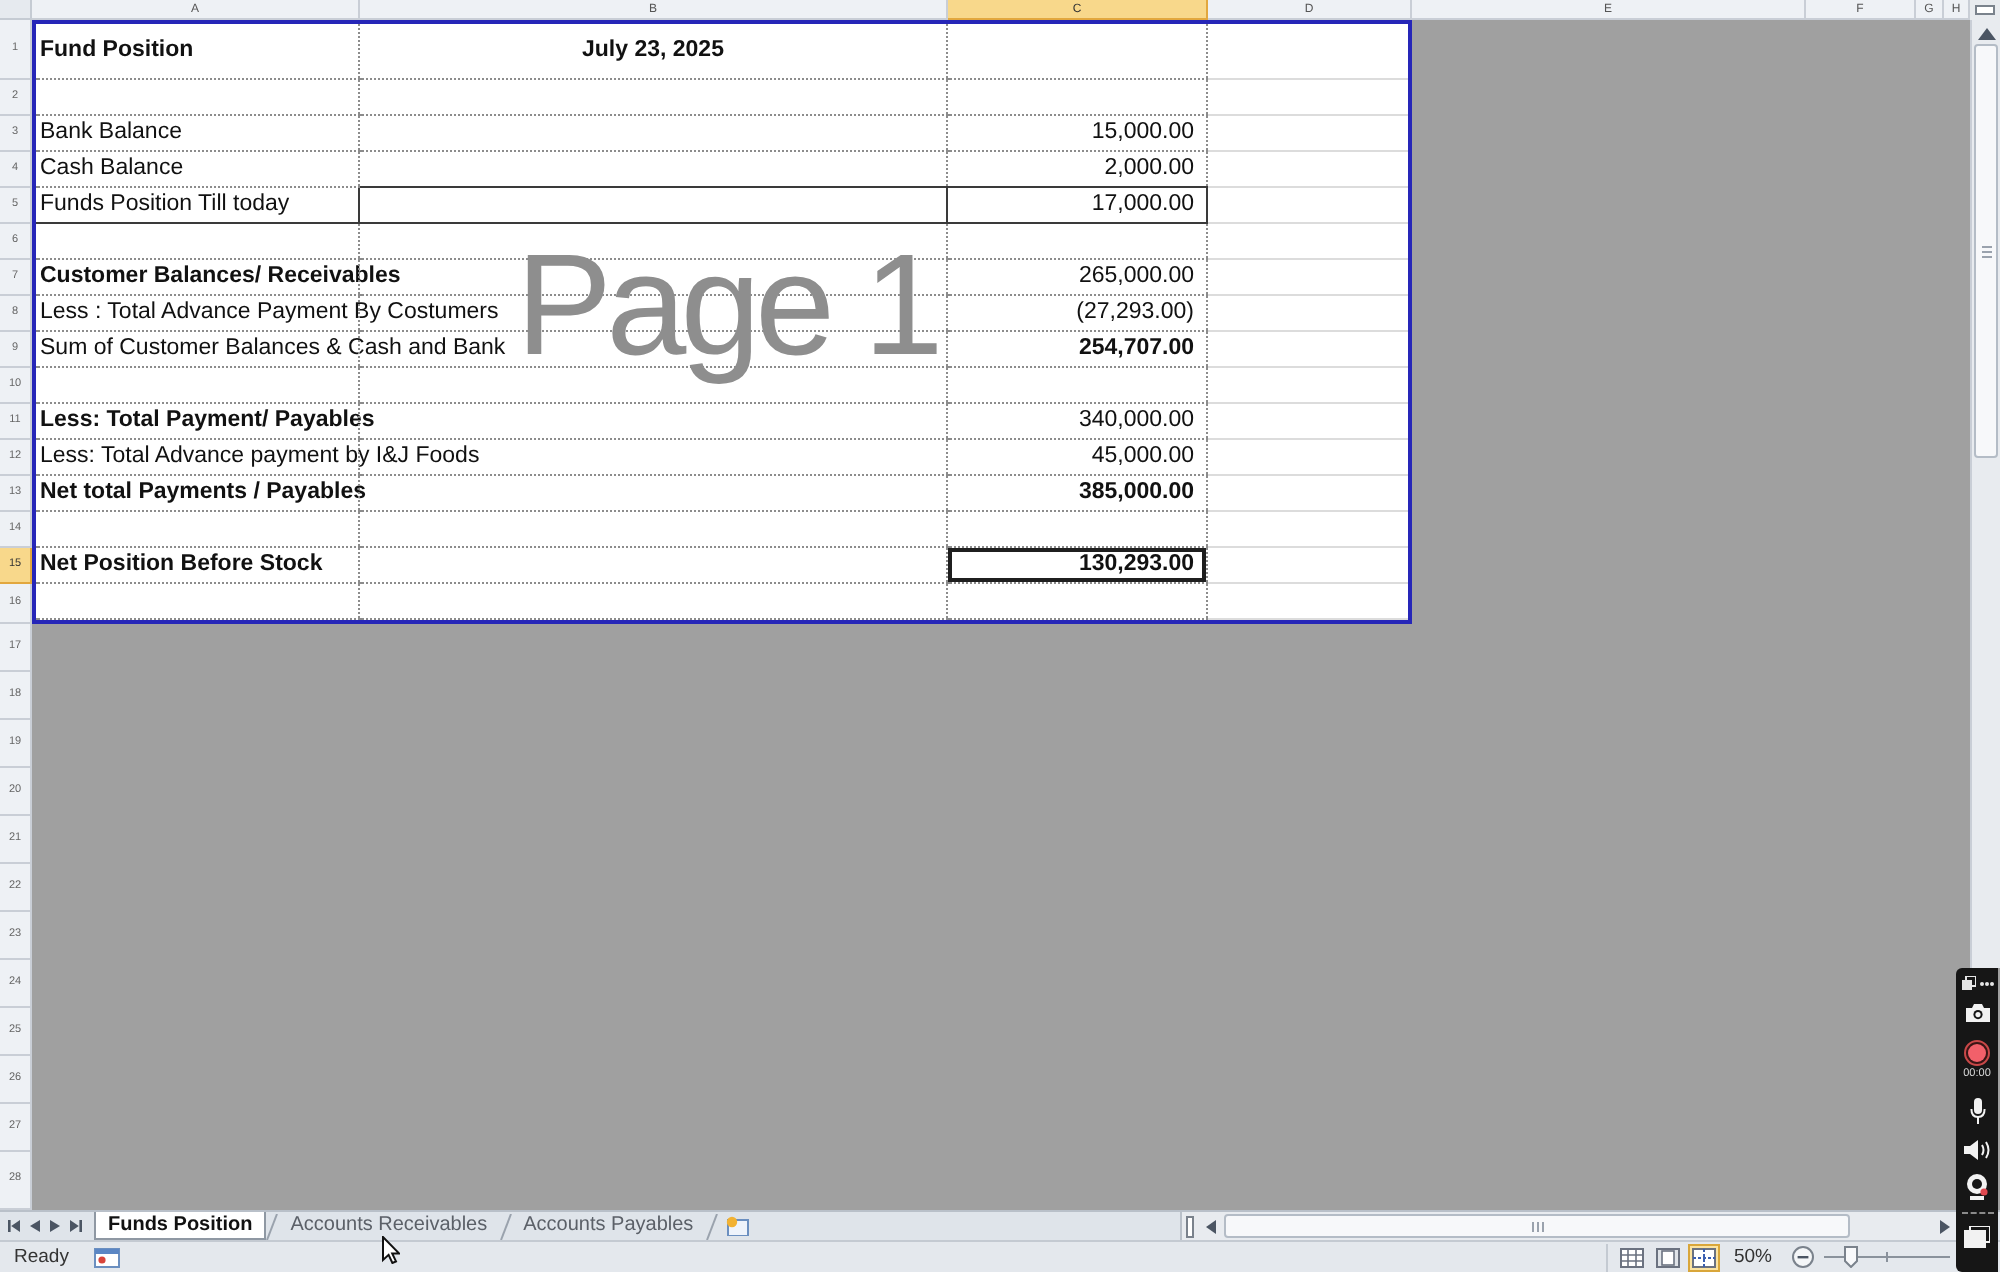 This screenshot has height=1272, width=2000. What do you see at coordinates (1887, 1257) in the screenshot?
I see `zoom-slider` at bounding box center [1887, 1257].